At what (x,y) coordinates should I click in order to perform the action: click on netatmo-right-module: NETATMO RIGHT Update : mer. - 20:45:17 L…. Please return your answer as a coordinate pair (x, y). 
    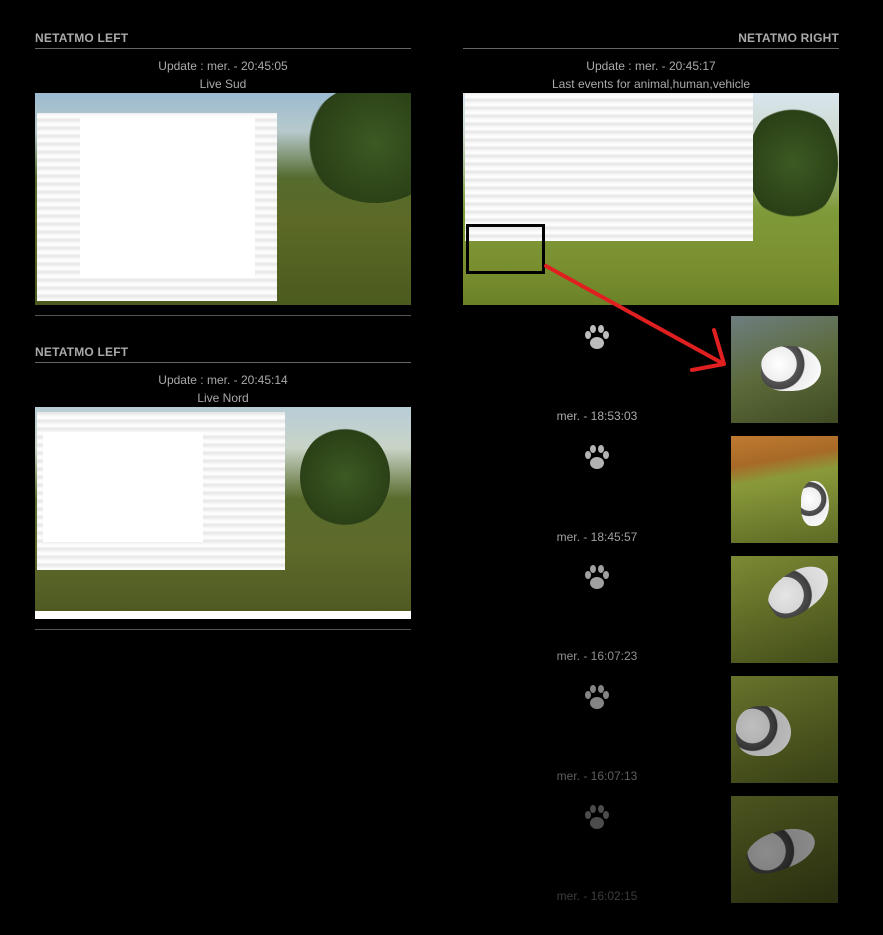
    Looking at the image, I should click on (651, 62).